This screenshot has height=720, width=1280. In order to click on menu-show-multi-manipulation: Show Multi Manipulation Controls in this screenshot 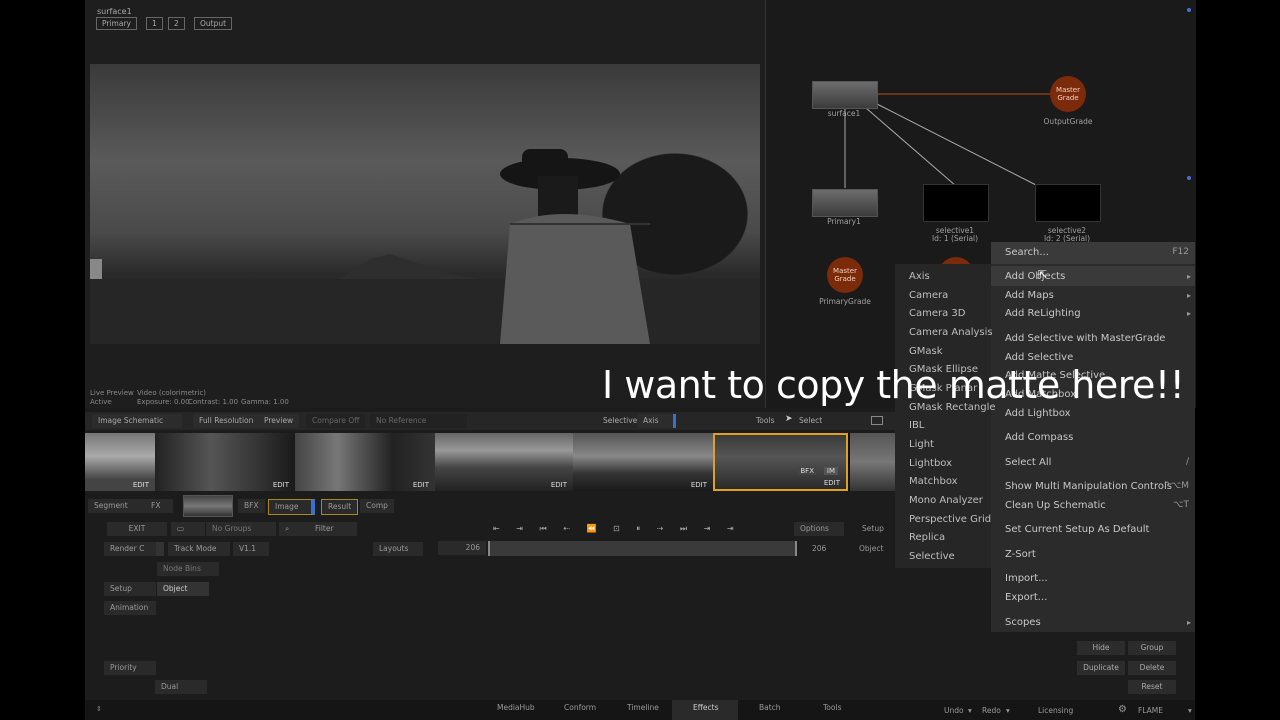, I will do `click(1088, 486)`.